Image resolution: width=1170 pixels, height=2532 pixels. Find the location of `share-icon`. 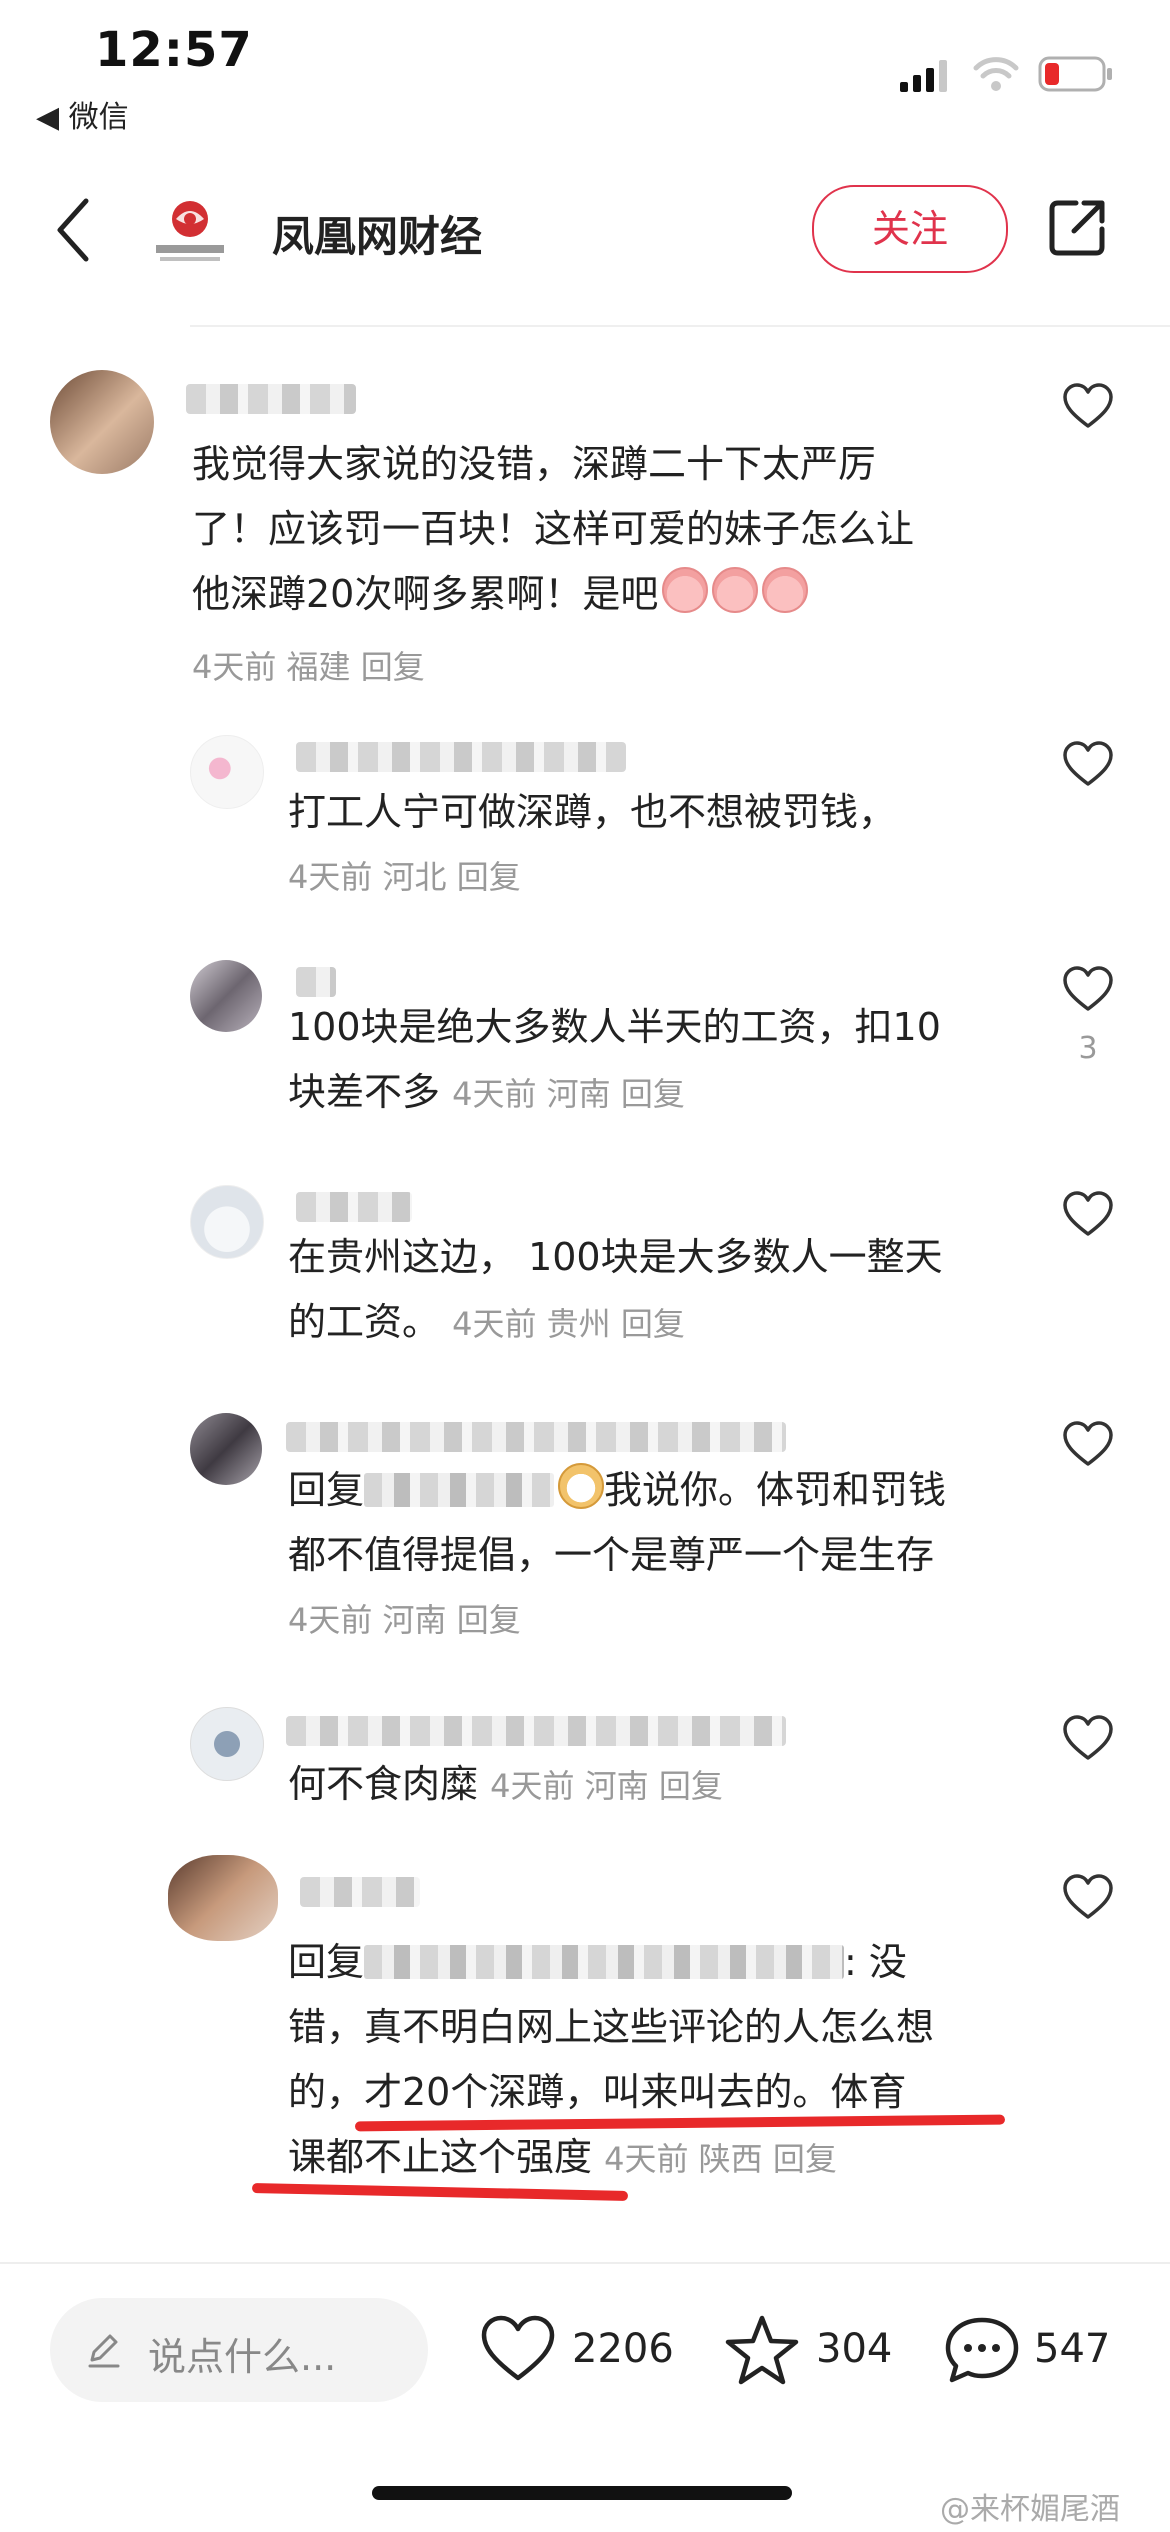

share-icon is located at coordinates (1078, 227).